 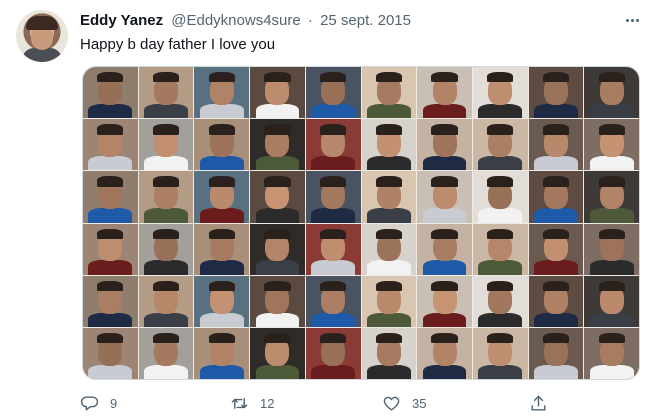 I want to click on user-handle: @Eddyknows4sure, so click(x=235, y=20).